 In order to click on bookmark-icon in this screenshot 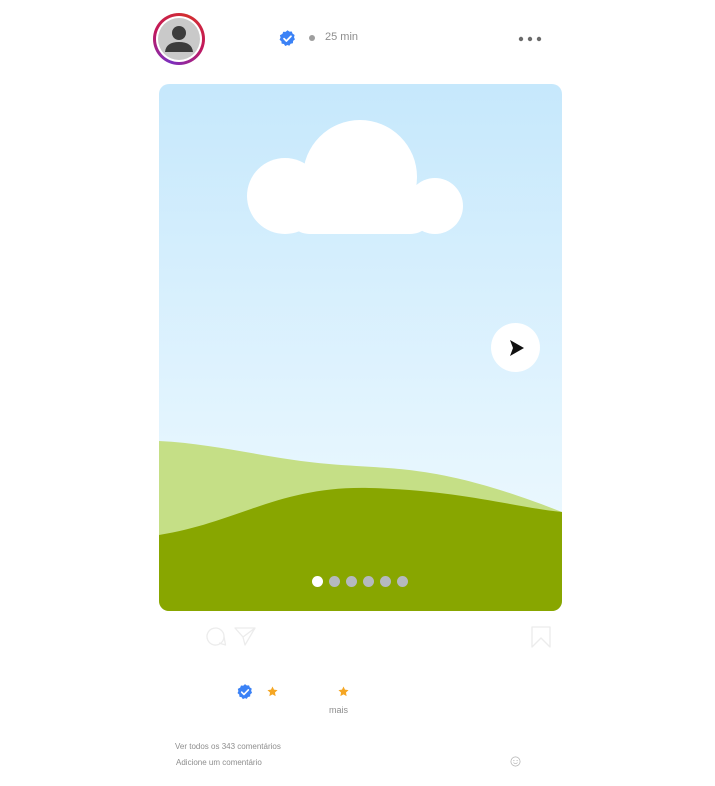, I will do `click(541, 637)`.